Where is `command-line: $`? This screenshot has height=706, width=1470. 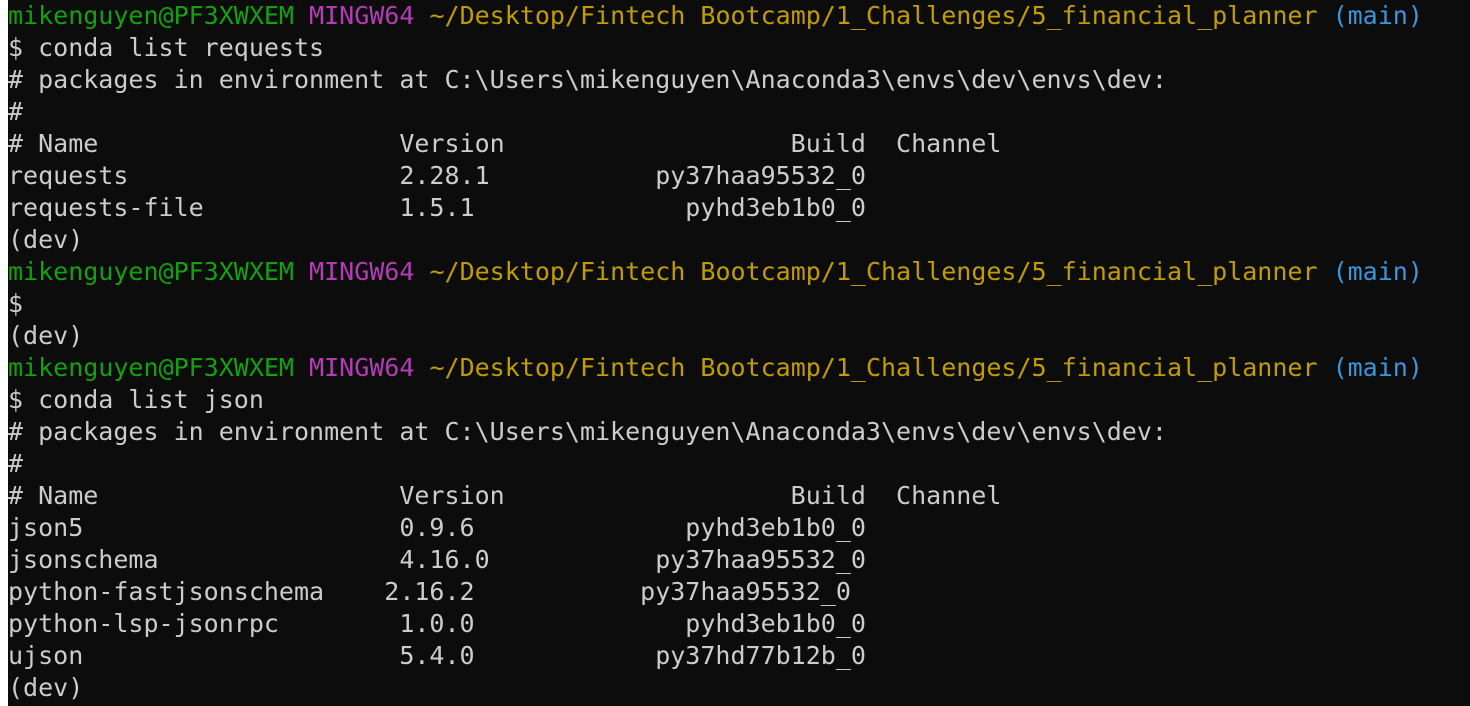
command-line: $ is located at coordinates (16, 303).